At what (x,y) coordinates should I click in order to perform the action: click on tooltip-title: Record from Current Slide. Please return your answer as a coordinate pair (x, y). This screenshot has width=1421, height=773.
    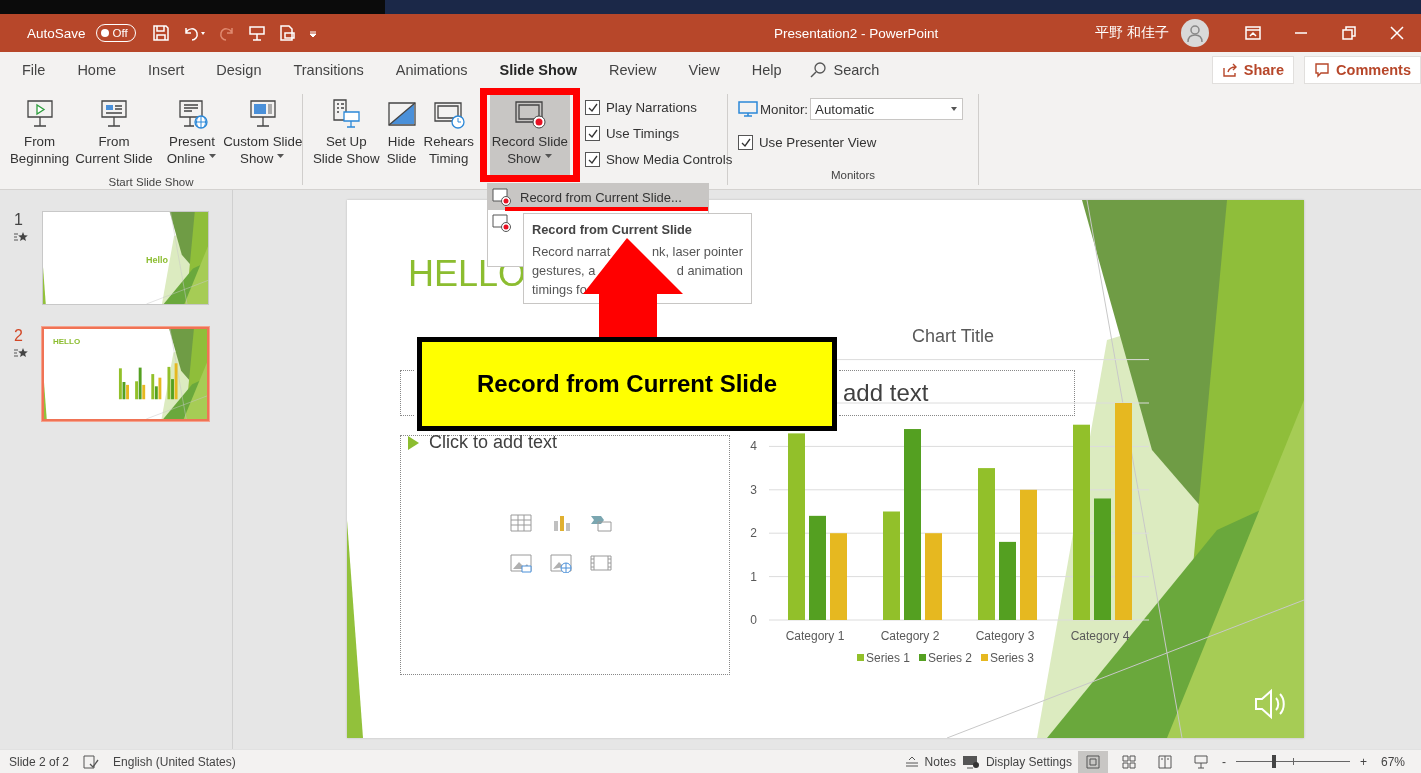
    Looking at the image, I should click on (612, 230).